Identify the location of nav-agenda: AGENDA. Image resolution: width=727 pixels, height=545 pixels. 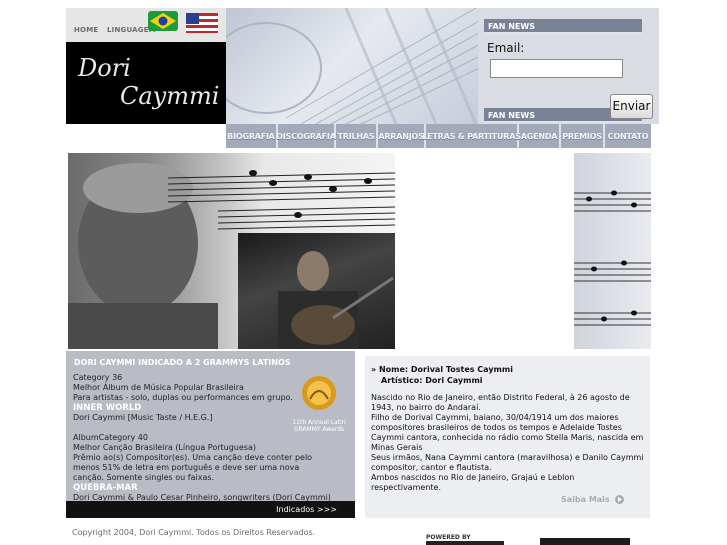
(540, 136).